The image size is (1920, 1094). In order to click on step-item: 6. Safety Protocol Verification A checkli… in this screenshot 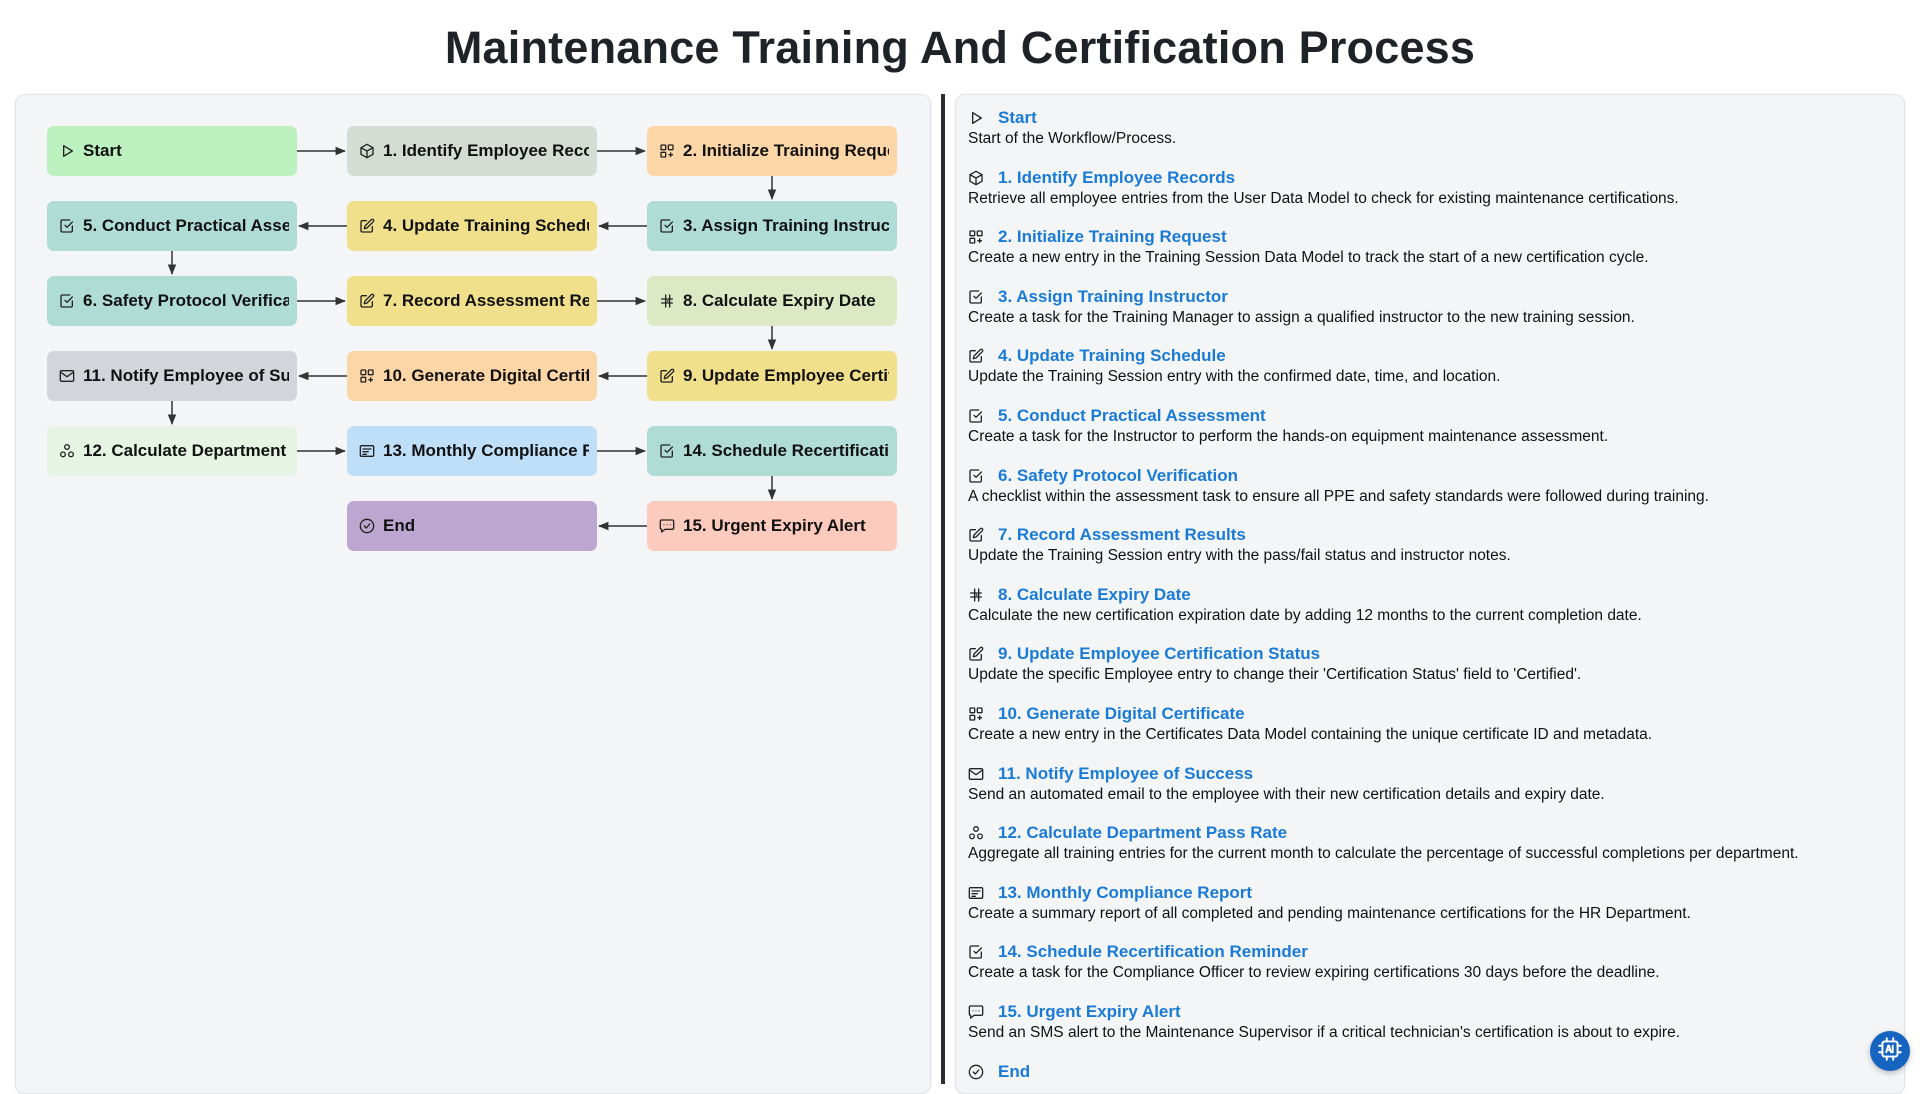, I will do `click(1433, 495)`.